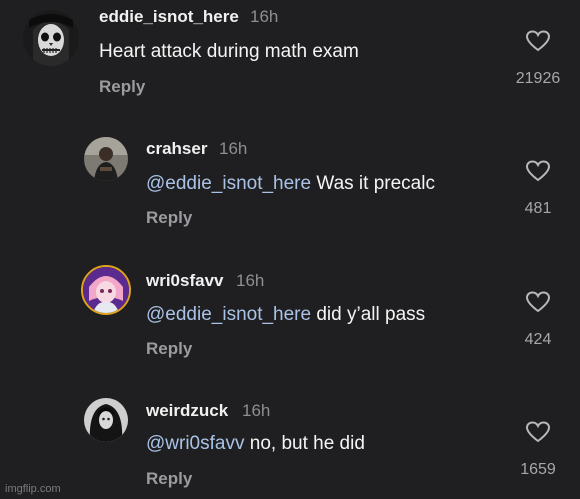 The height and width of the screenshot is (499, 580). Describe the element at coordinates (538, 339) in the screenshot. I see `like-count: 424` at that location.